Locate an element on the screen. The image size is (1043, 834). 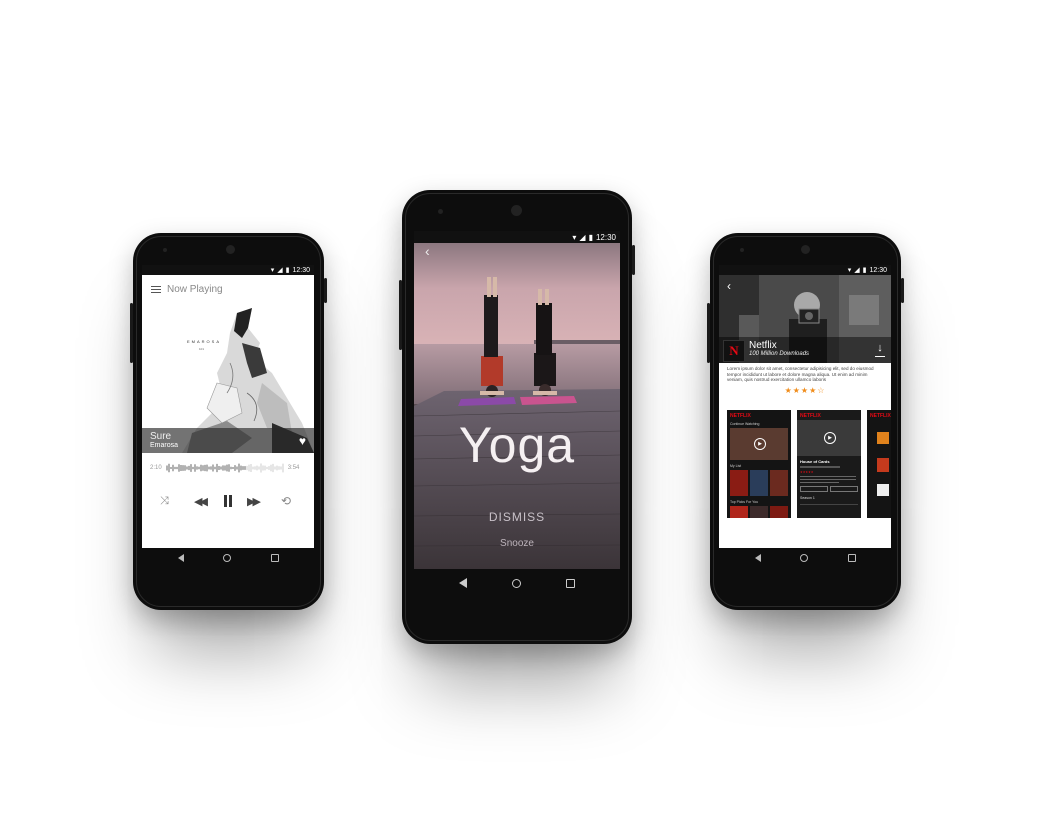
repeat-icon: ⟲ is located at coordinates (286, 501).